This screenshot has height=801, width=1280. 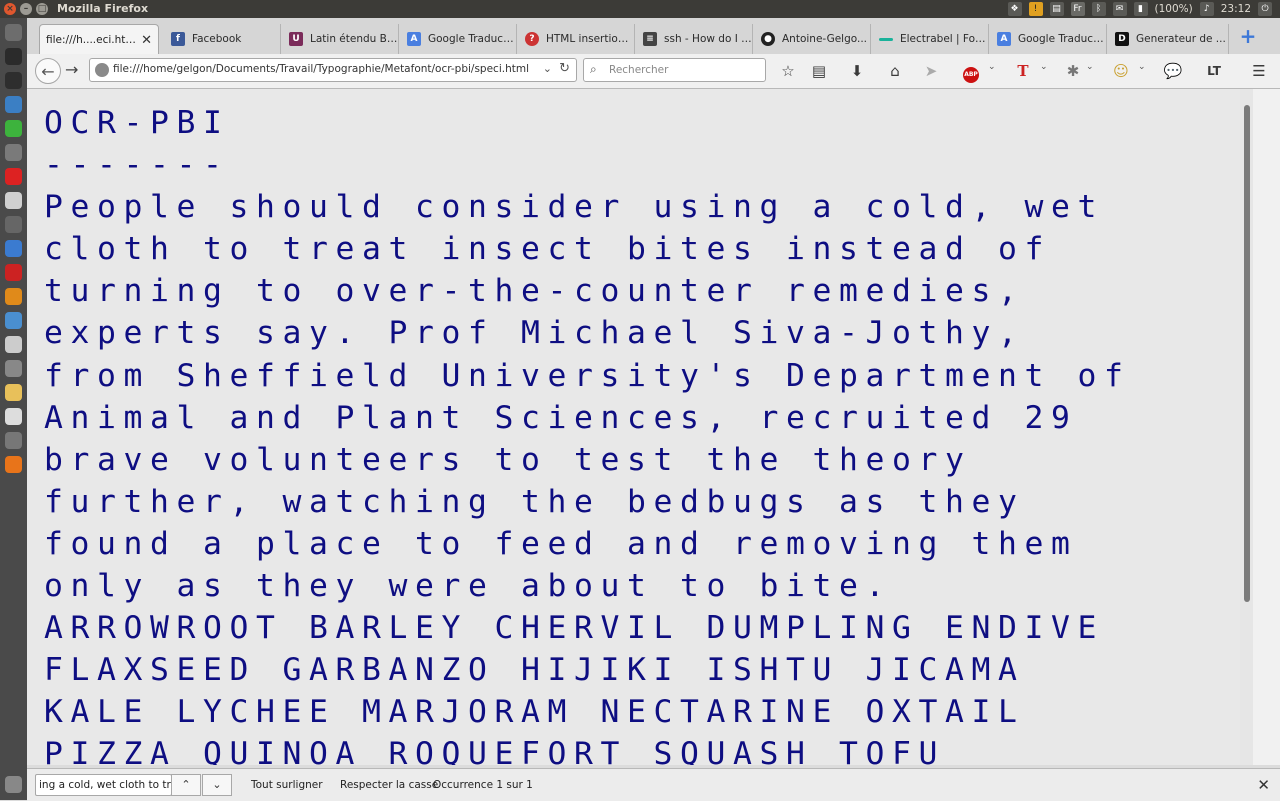 I want to click on firefox-icon, so click(x=13, y=464).